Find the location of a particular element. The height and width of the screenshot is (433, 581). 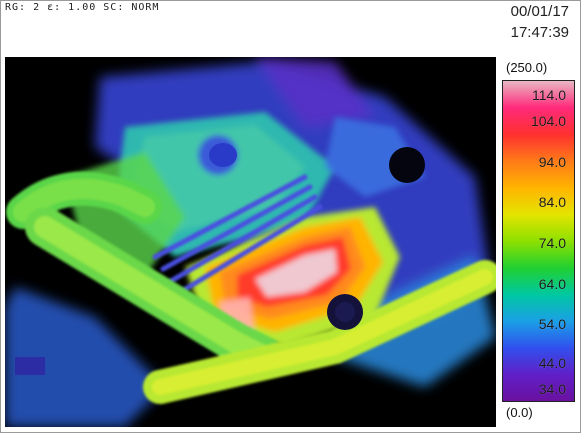

scale-range-max: (250.0) is located at coordinates (527, 67).